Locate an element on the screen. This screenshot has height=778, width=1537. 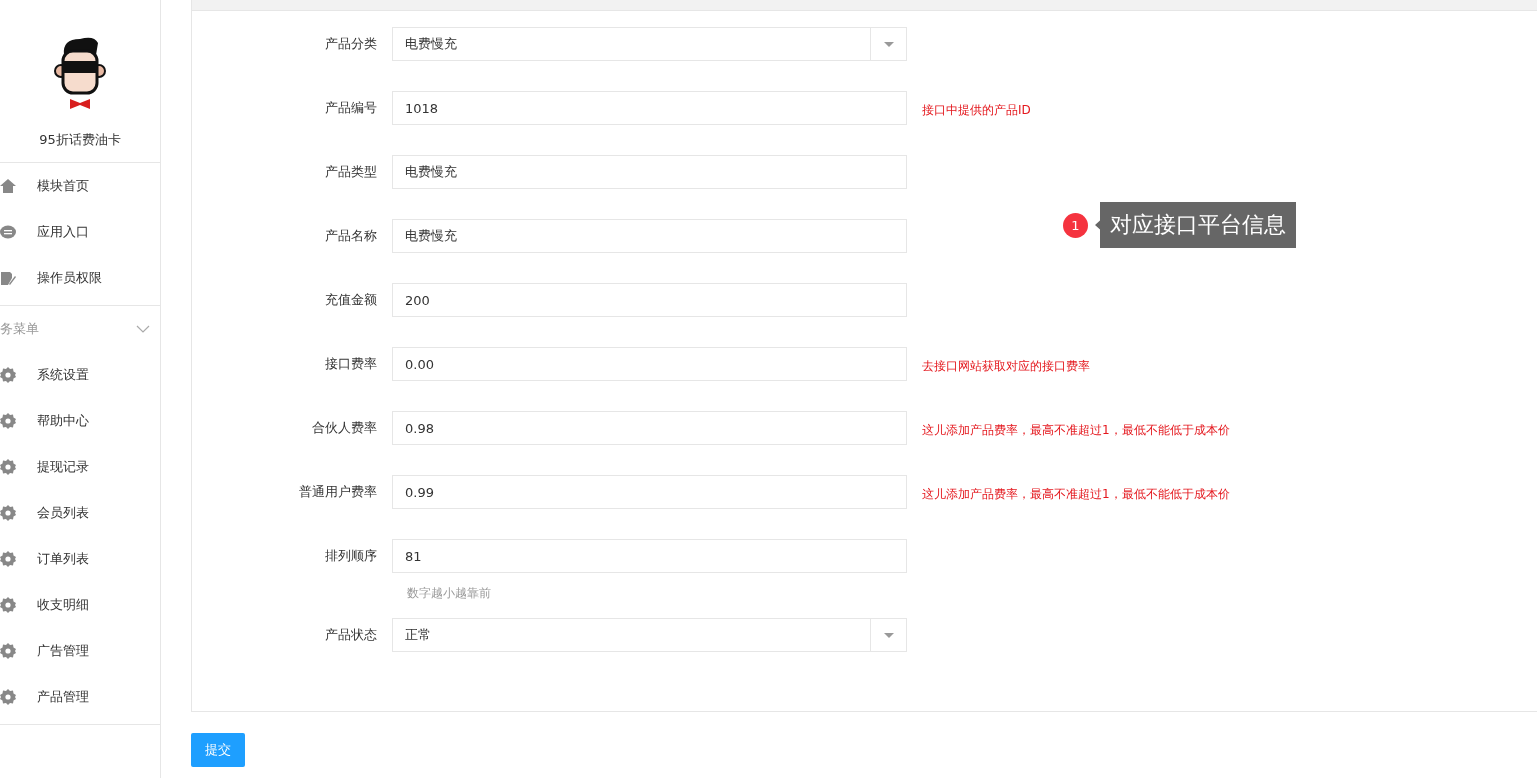
chevron-down-icon is located at coordinates (143, 329).